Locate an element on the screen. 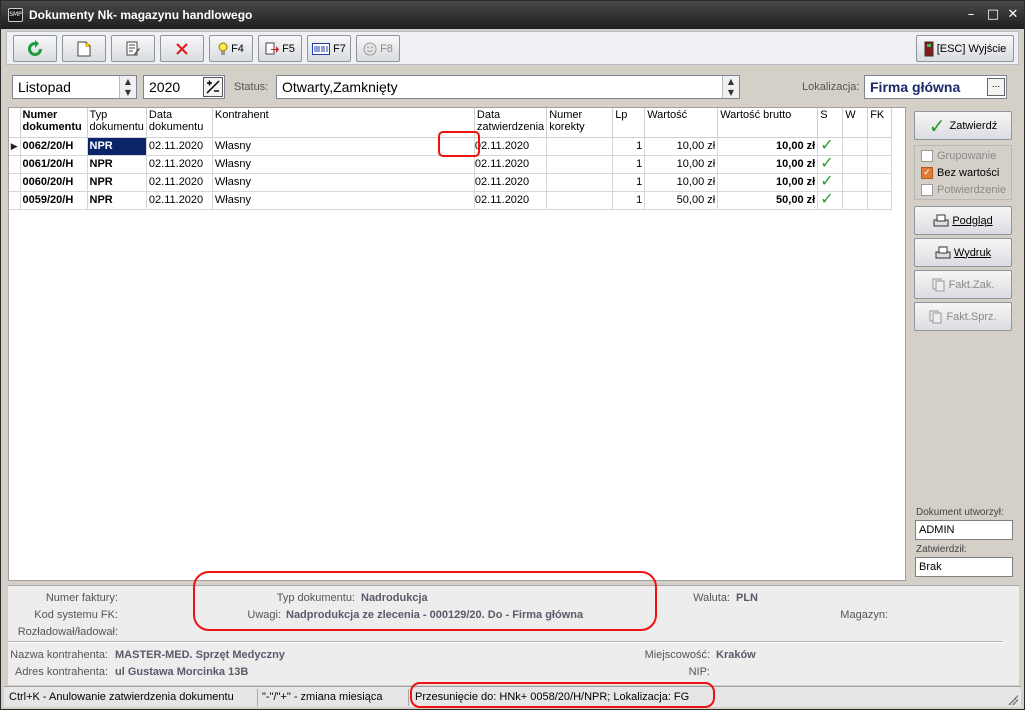  resize-grip-icon is located at coordinates (1013, 700).